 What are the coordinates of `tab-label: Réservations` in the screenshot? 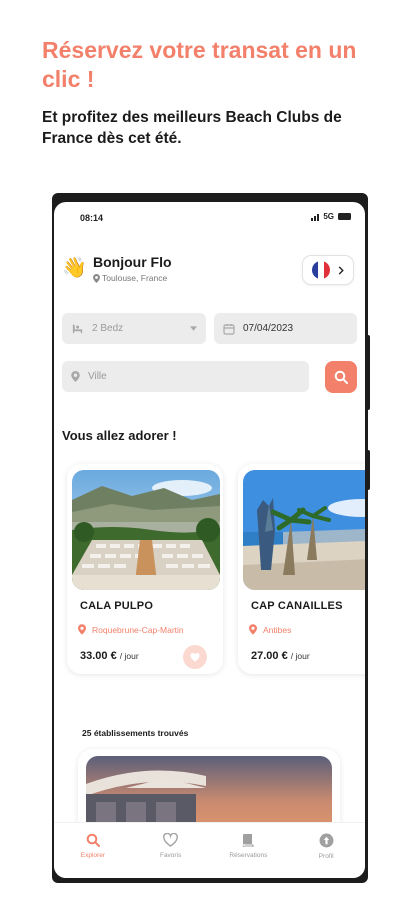 It's located at (248, 855).